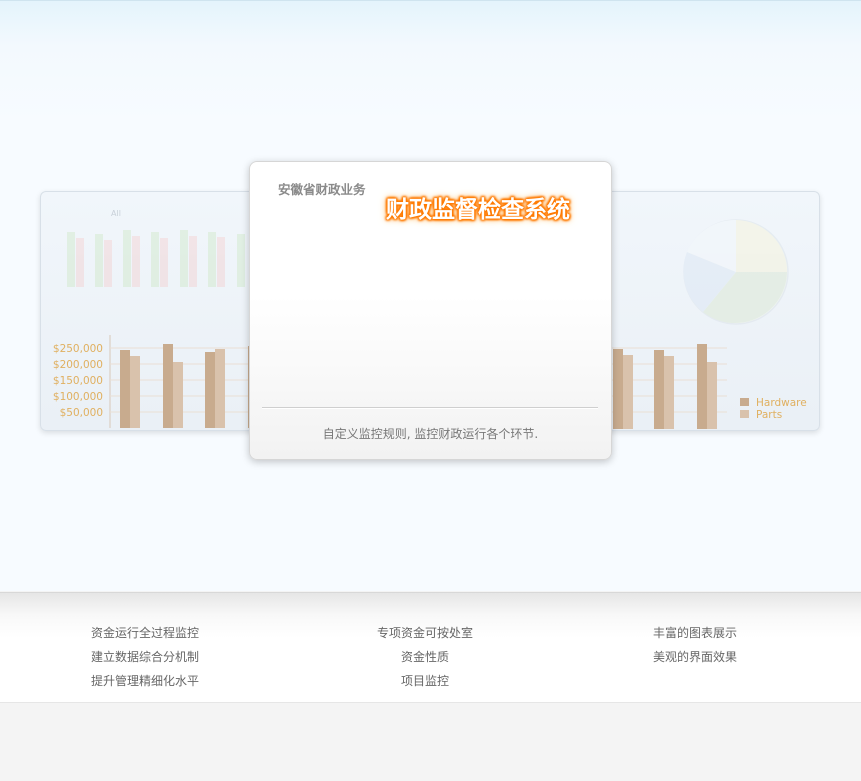  I want to click on y-tick: $100,000, so click(78, 397).